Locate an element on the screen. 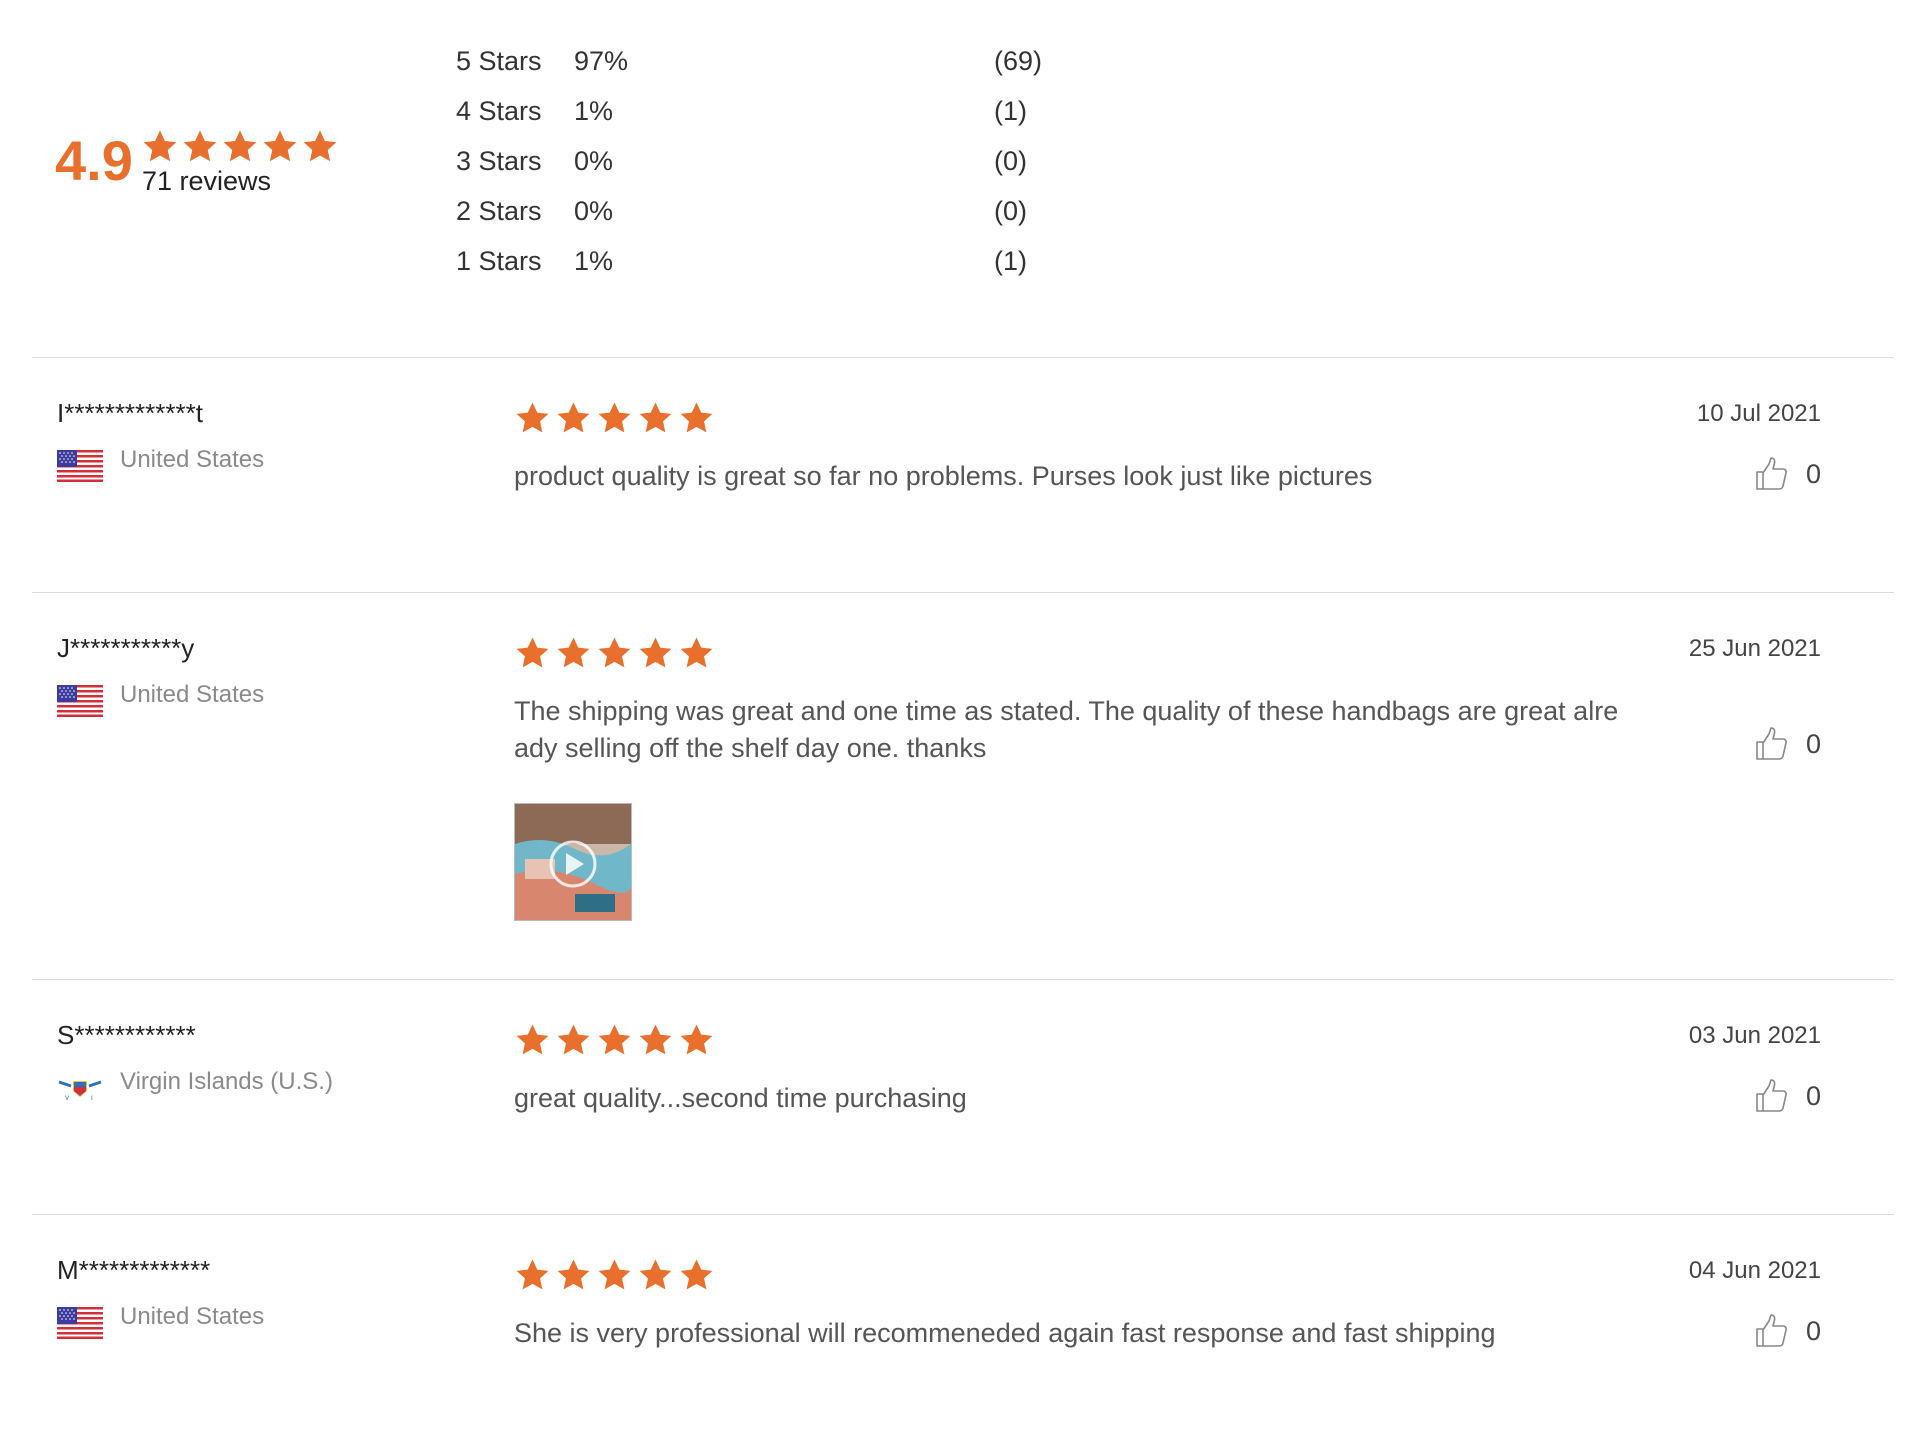 Image resolution: width=1914 pixels, height=1442 pixels. review-date: 10 Jul 2021 is located at coordinates (1758, 413).